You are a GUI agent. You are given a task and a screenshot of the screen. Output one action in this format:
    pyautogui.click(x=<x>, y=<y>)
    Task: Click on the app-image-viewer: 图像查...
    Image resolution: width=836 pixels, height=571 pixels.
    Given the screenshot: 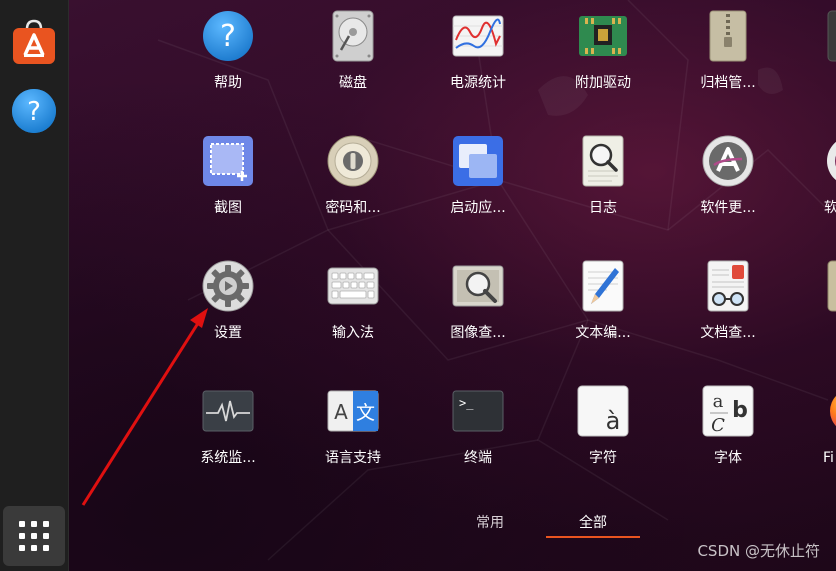 What is the action you would take?
    pyautogui.click(x=478, y=301)
    